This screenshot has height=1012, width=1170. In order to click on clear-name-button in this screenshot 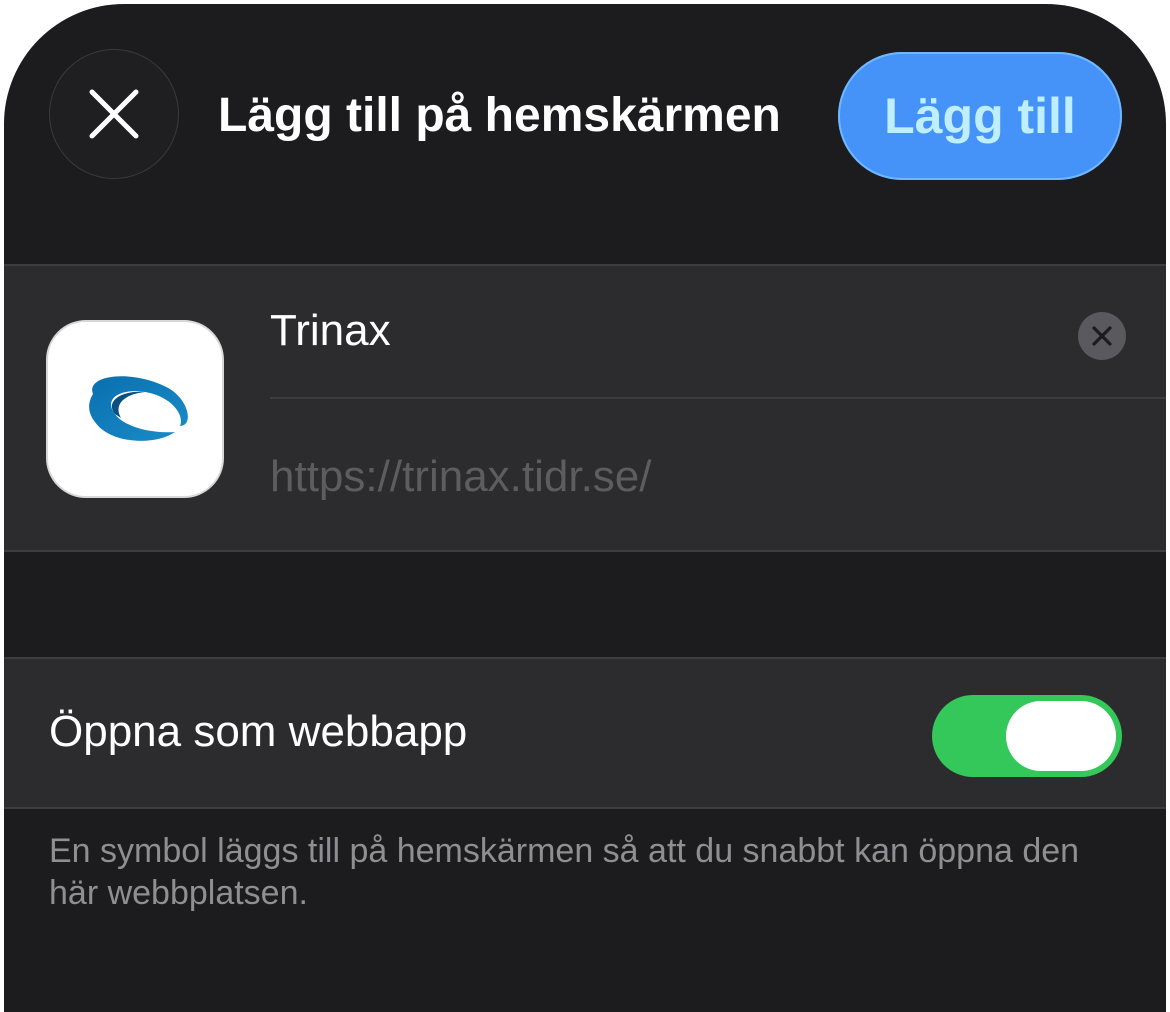, I will do `click(1102, 336)`.